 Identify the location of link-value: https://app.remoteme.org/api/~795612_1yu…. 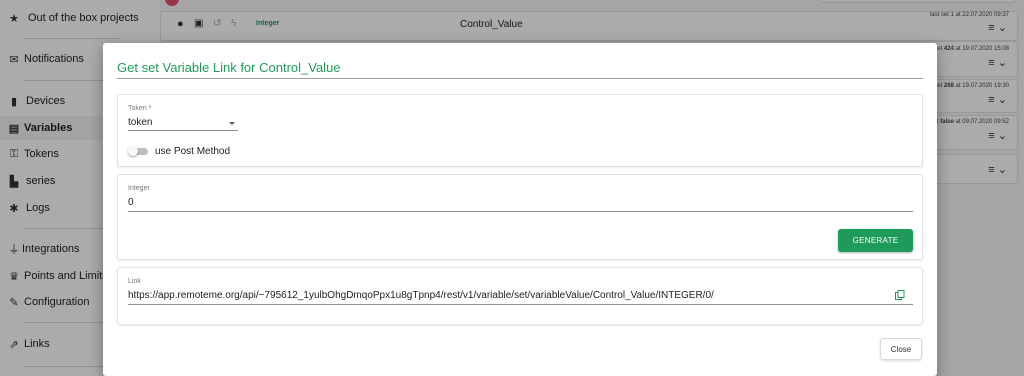
(421, 295).